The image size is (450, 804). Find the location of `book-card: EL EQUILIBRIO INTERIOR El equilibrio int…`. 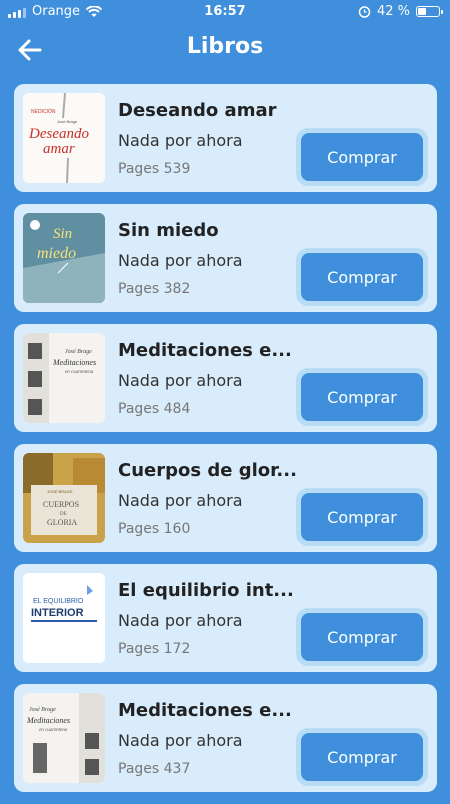

book-card: EL EQUILIBRIO INTERIOR El equilibrio int… is located at coordinates (225, 618).